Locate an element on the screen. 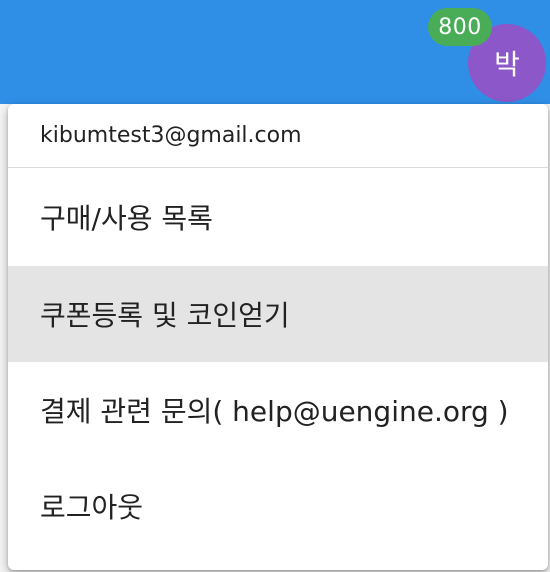 This screenshot has width=550, height=572. coin-count-badge: 800 is located at coordinates (460, 27).